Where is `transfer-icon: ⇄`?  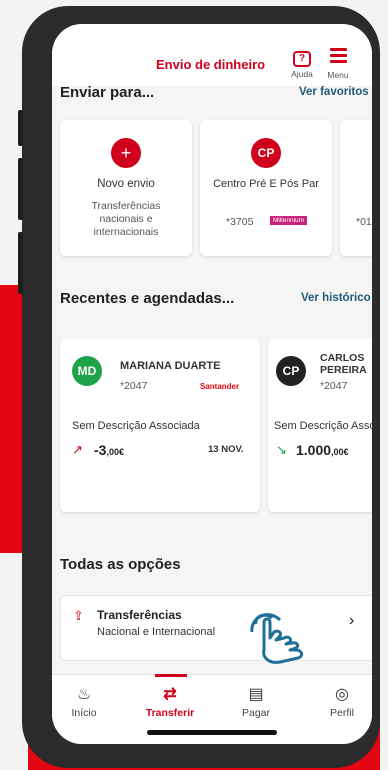
transfer-icon: ⇄ is located at coordinates (170, 694).